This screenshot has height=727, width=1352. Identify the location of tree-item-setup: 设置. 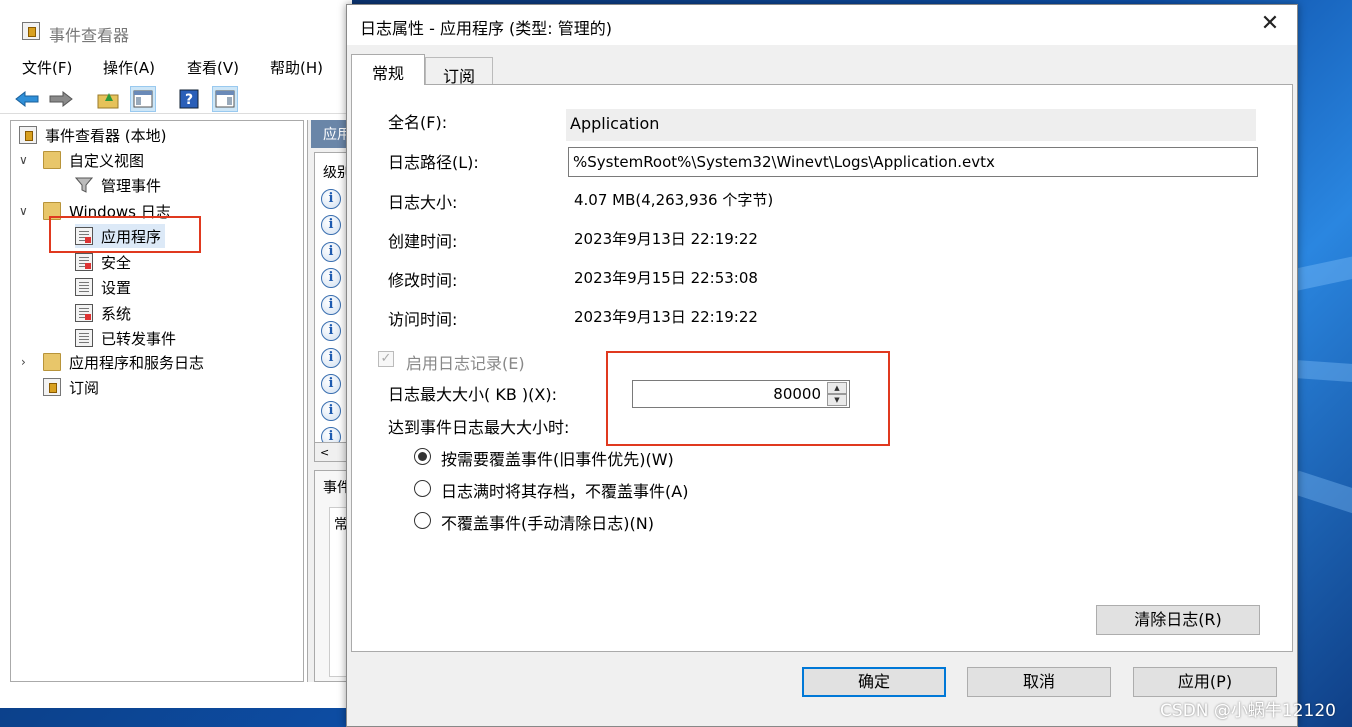
(103, 287).